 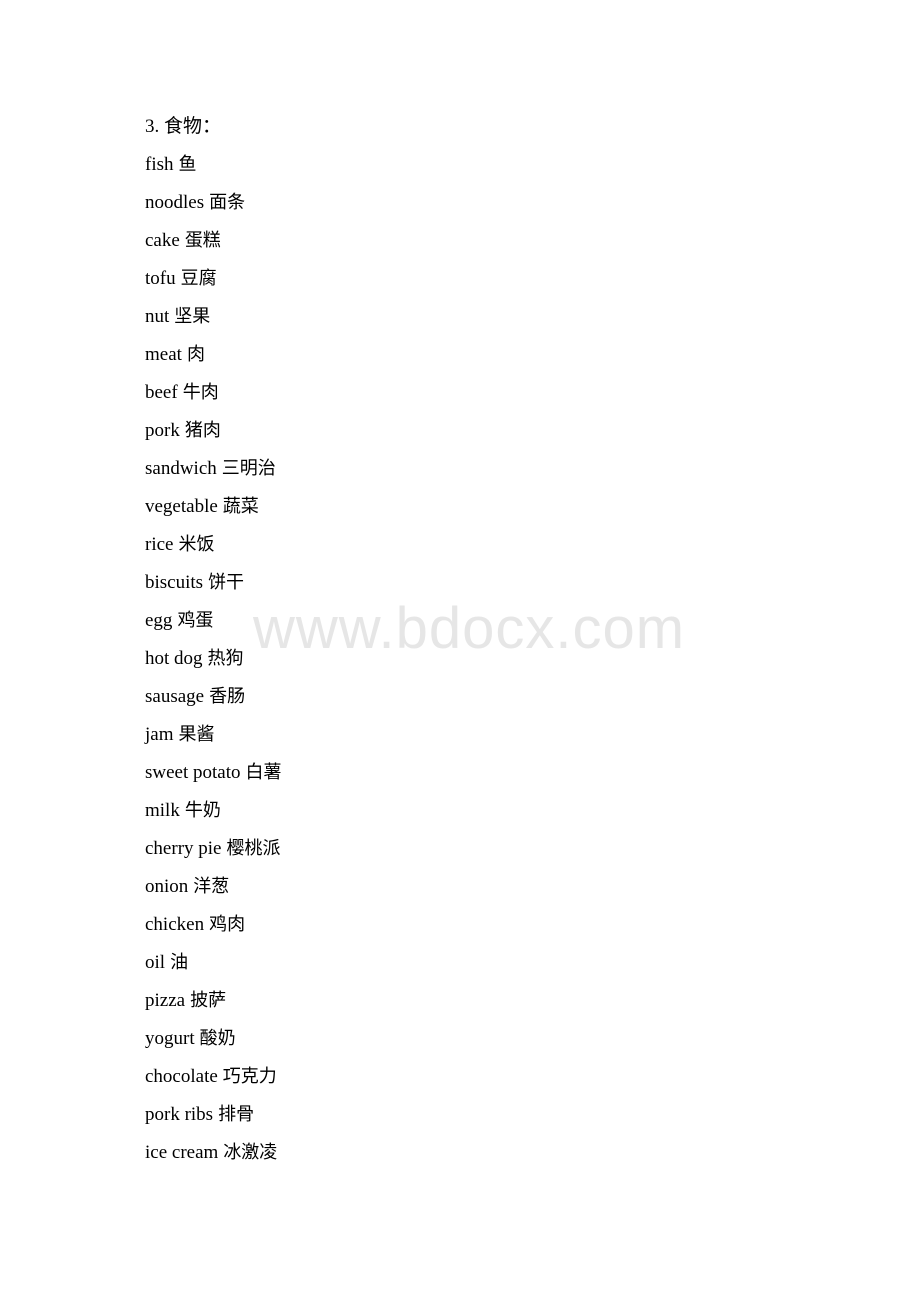 What do you see at coordinates (159, 164) in the screenshot?
I see `vocabulary-term: fish` at bounding box center [159, 164].